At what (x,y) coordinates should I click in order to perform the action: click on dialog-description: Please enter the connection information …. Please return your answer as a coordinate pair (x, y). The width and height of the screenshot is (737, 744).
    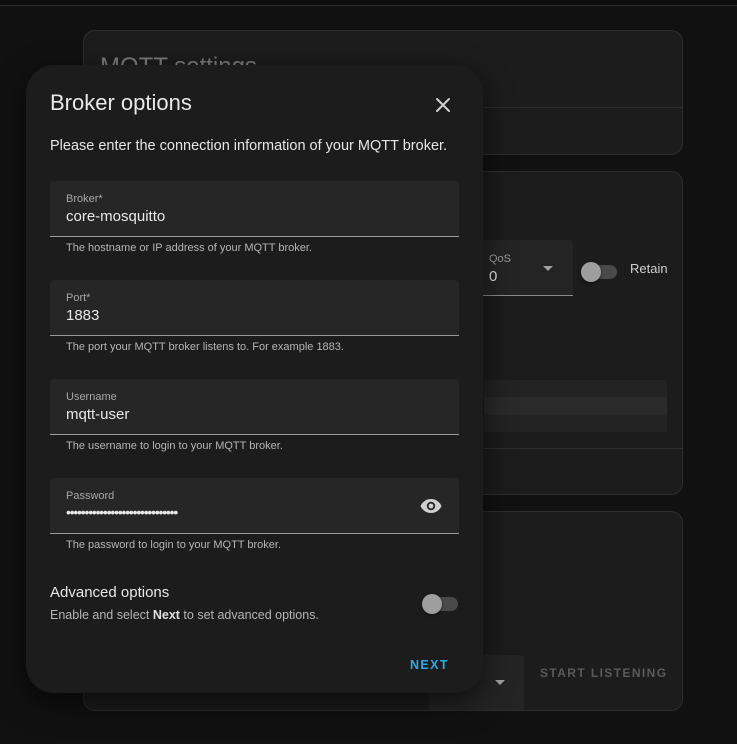
    Looking at the image, I should click on (249, 146).